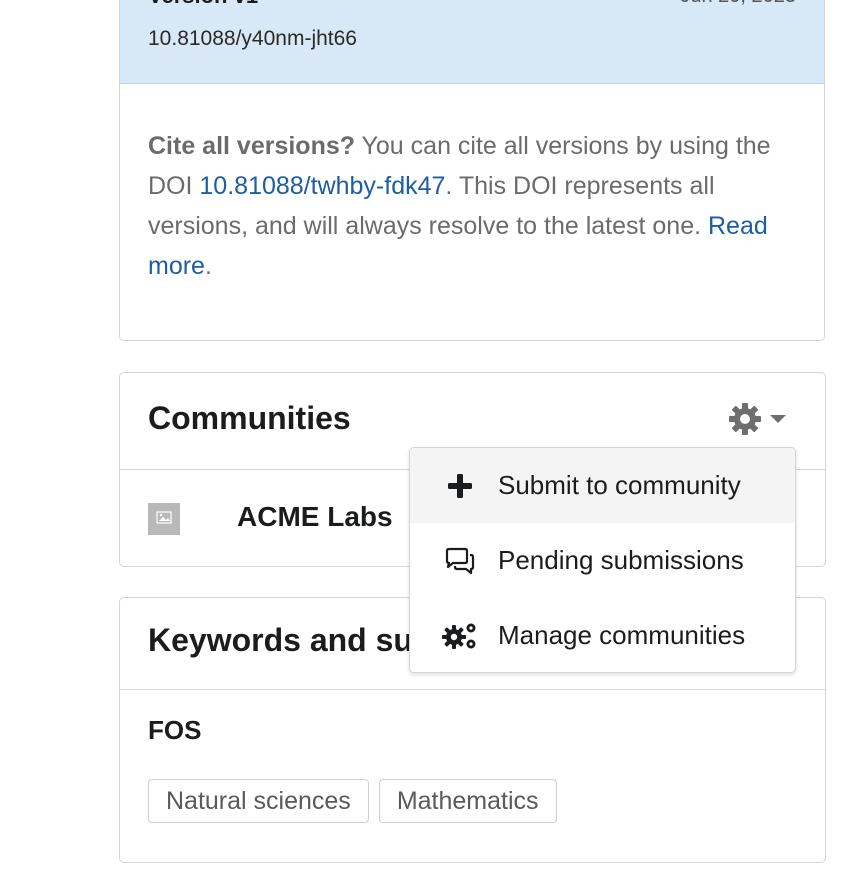 Image resolution: width=866 pixels, height=884 pixels. I want to click on community-logo-placeholder, so click(164, 519).